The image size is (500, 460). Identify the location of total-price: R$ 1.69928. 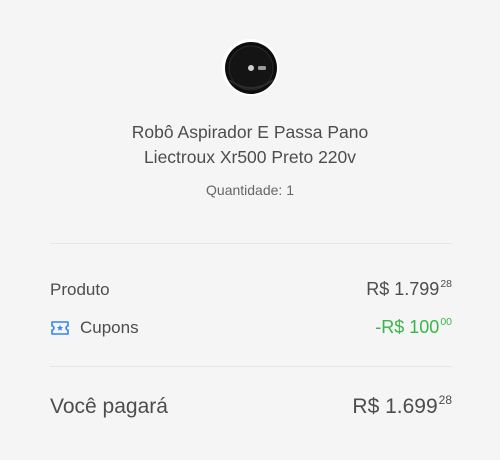
(402, 406).